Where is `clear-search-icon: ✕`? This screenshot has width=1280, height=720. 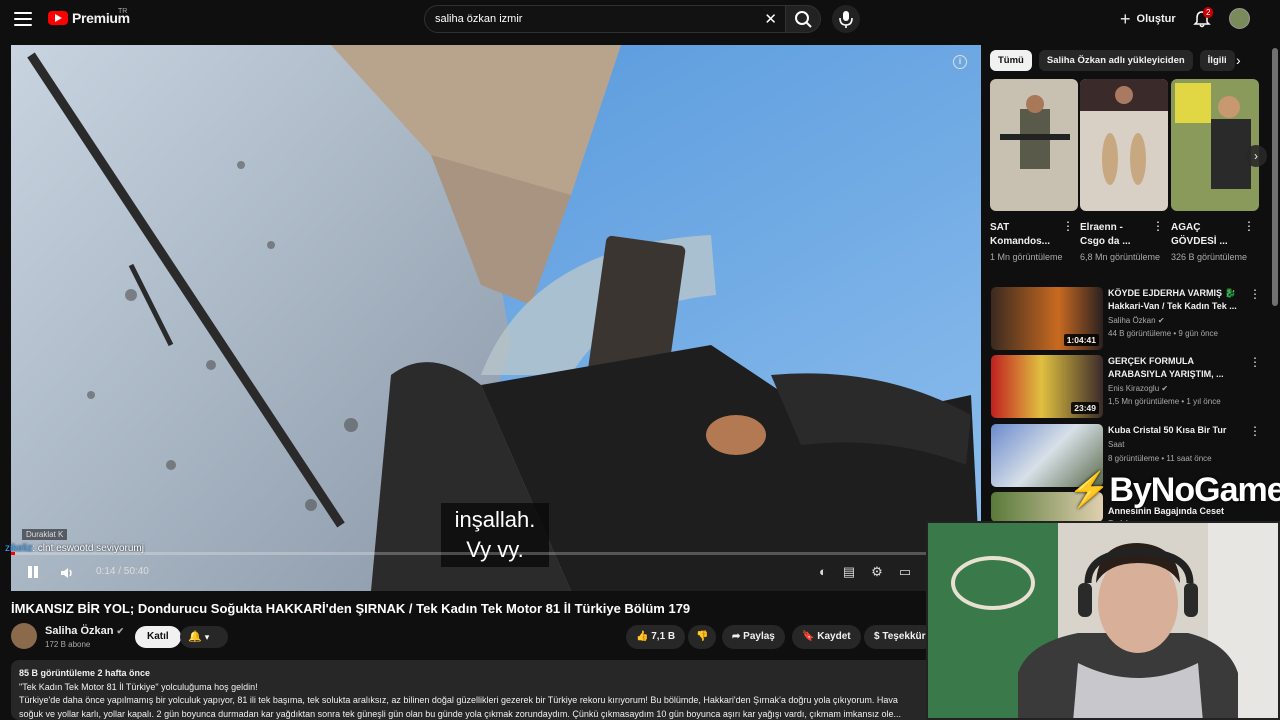 clear-search-icon: ✕ is located at coordinates (770, 19).